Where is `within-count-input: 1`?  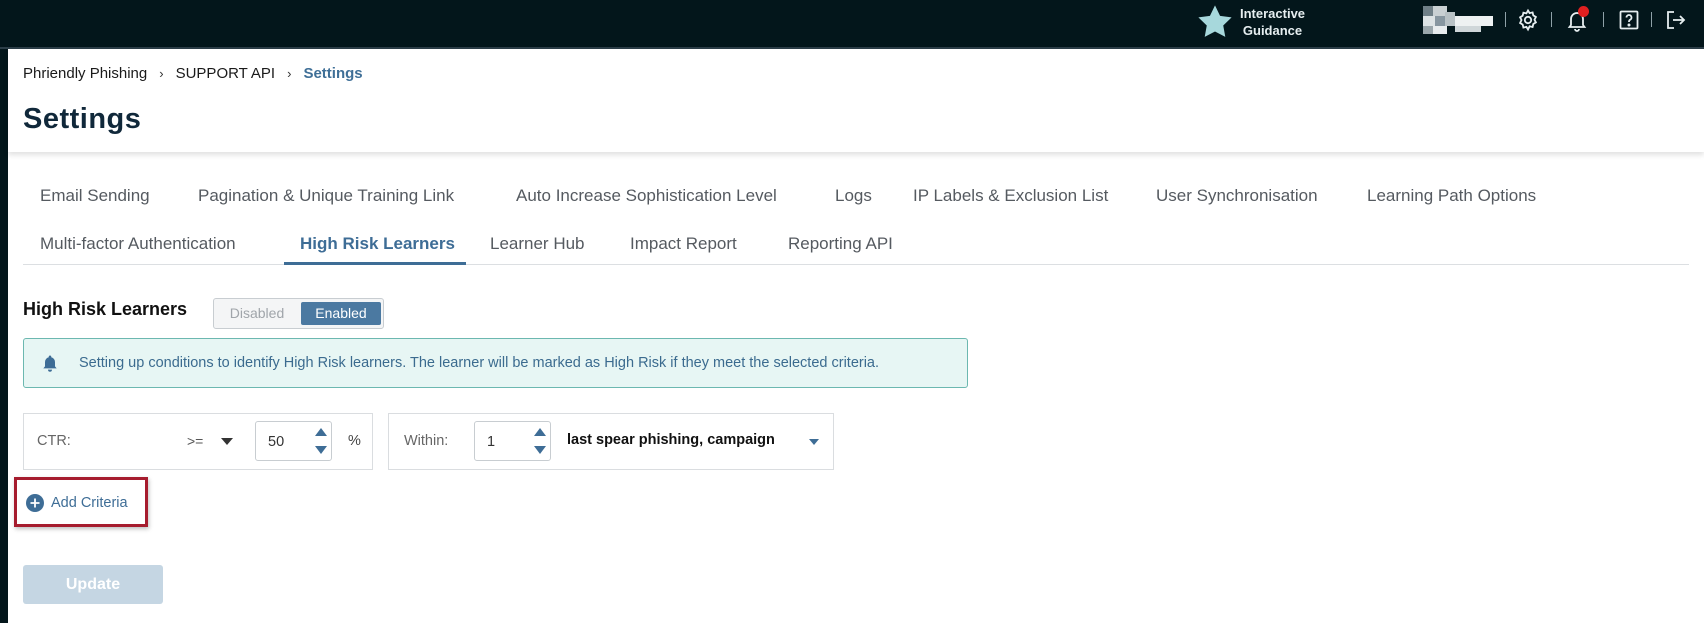 within-count-input: 1 is located at coordinates (512, 441).